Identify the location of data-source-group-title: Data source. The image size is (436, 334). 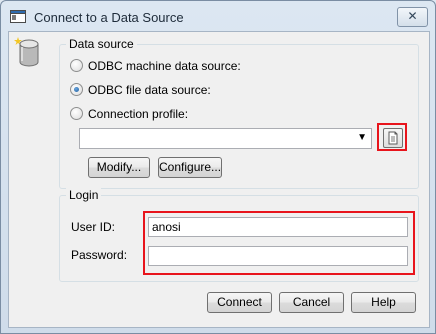
(101, 44).